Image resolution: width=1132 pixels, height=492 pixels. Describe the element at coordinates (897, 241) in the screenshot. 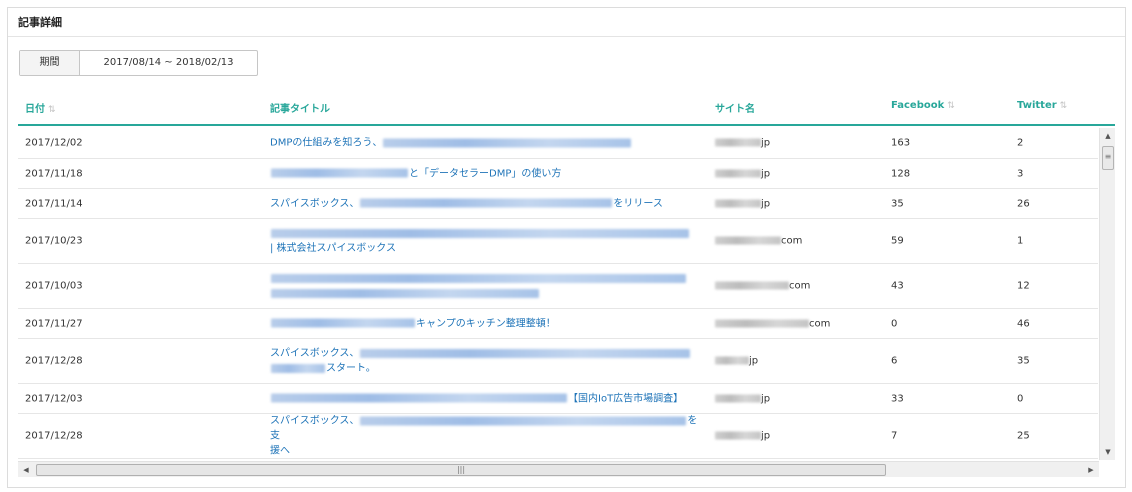

I see `row-facebook-count: 59` at that location.